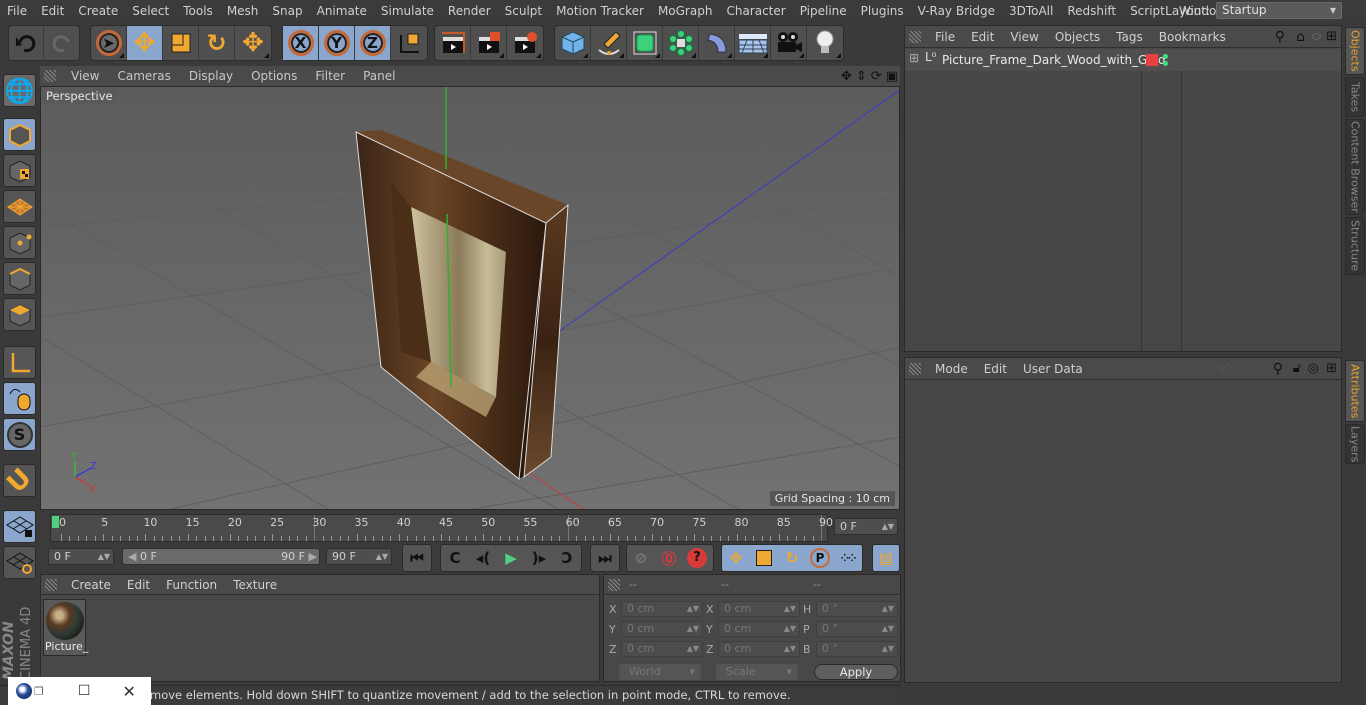 Image resolution: width=1366 pixels, height=705 pixels. Describe the element at coordinates (1223, 368) in the screenshot. I see `back-arrow-icon: ◁◇` at that location.